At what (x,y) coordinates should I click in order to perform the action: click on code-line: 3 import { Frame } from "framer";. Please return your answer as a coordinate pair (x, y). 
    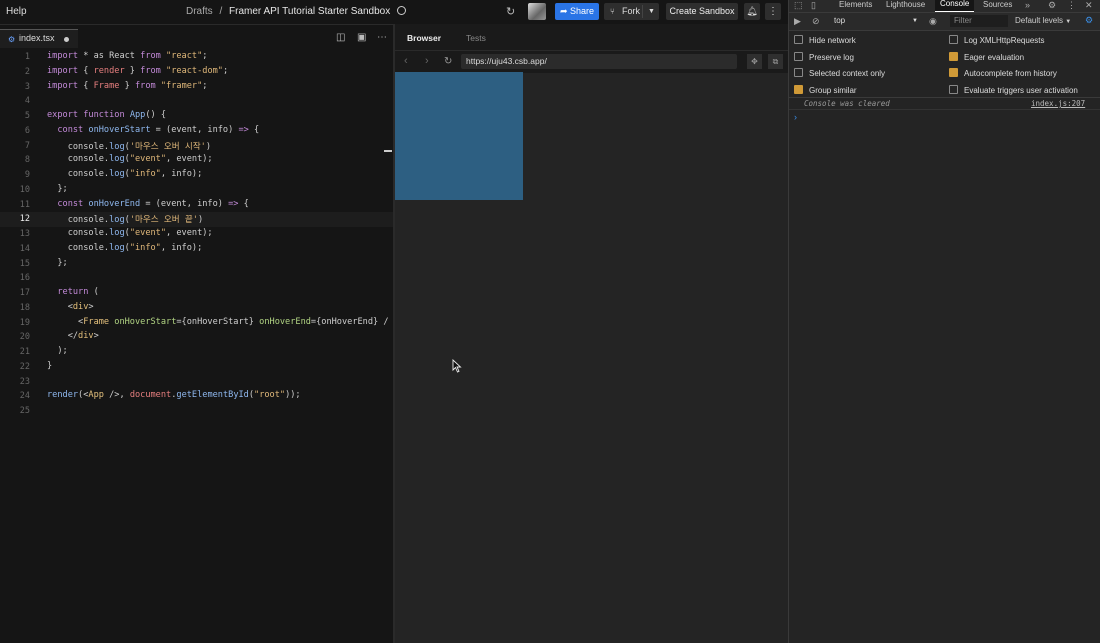
    Looking at the image, I should click on (196, 87).